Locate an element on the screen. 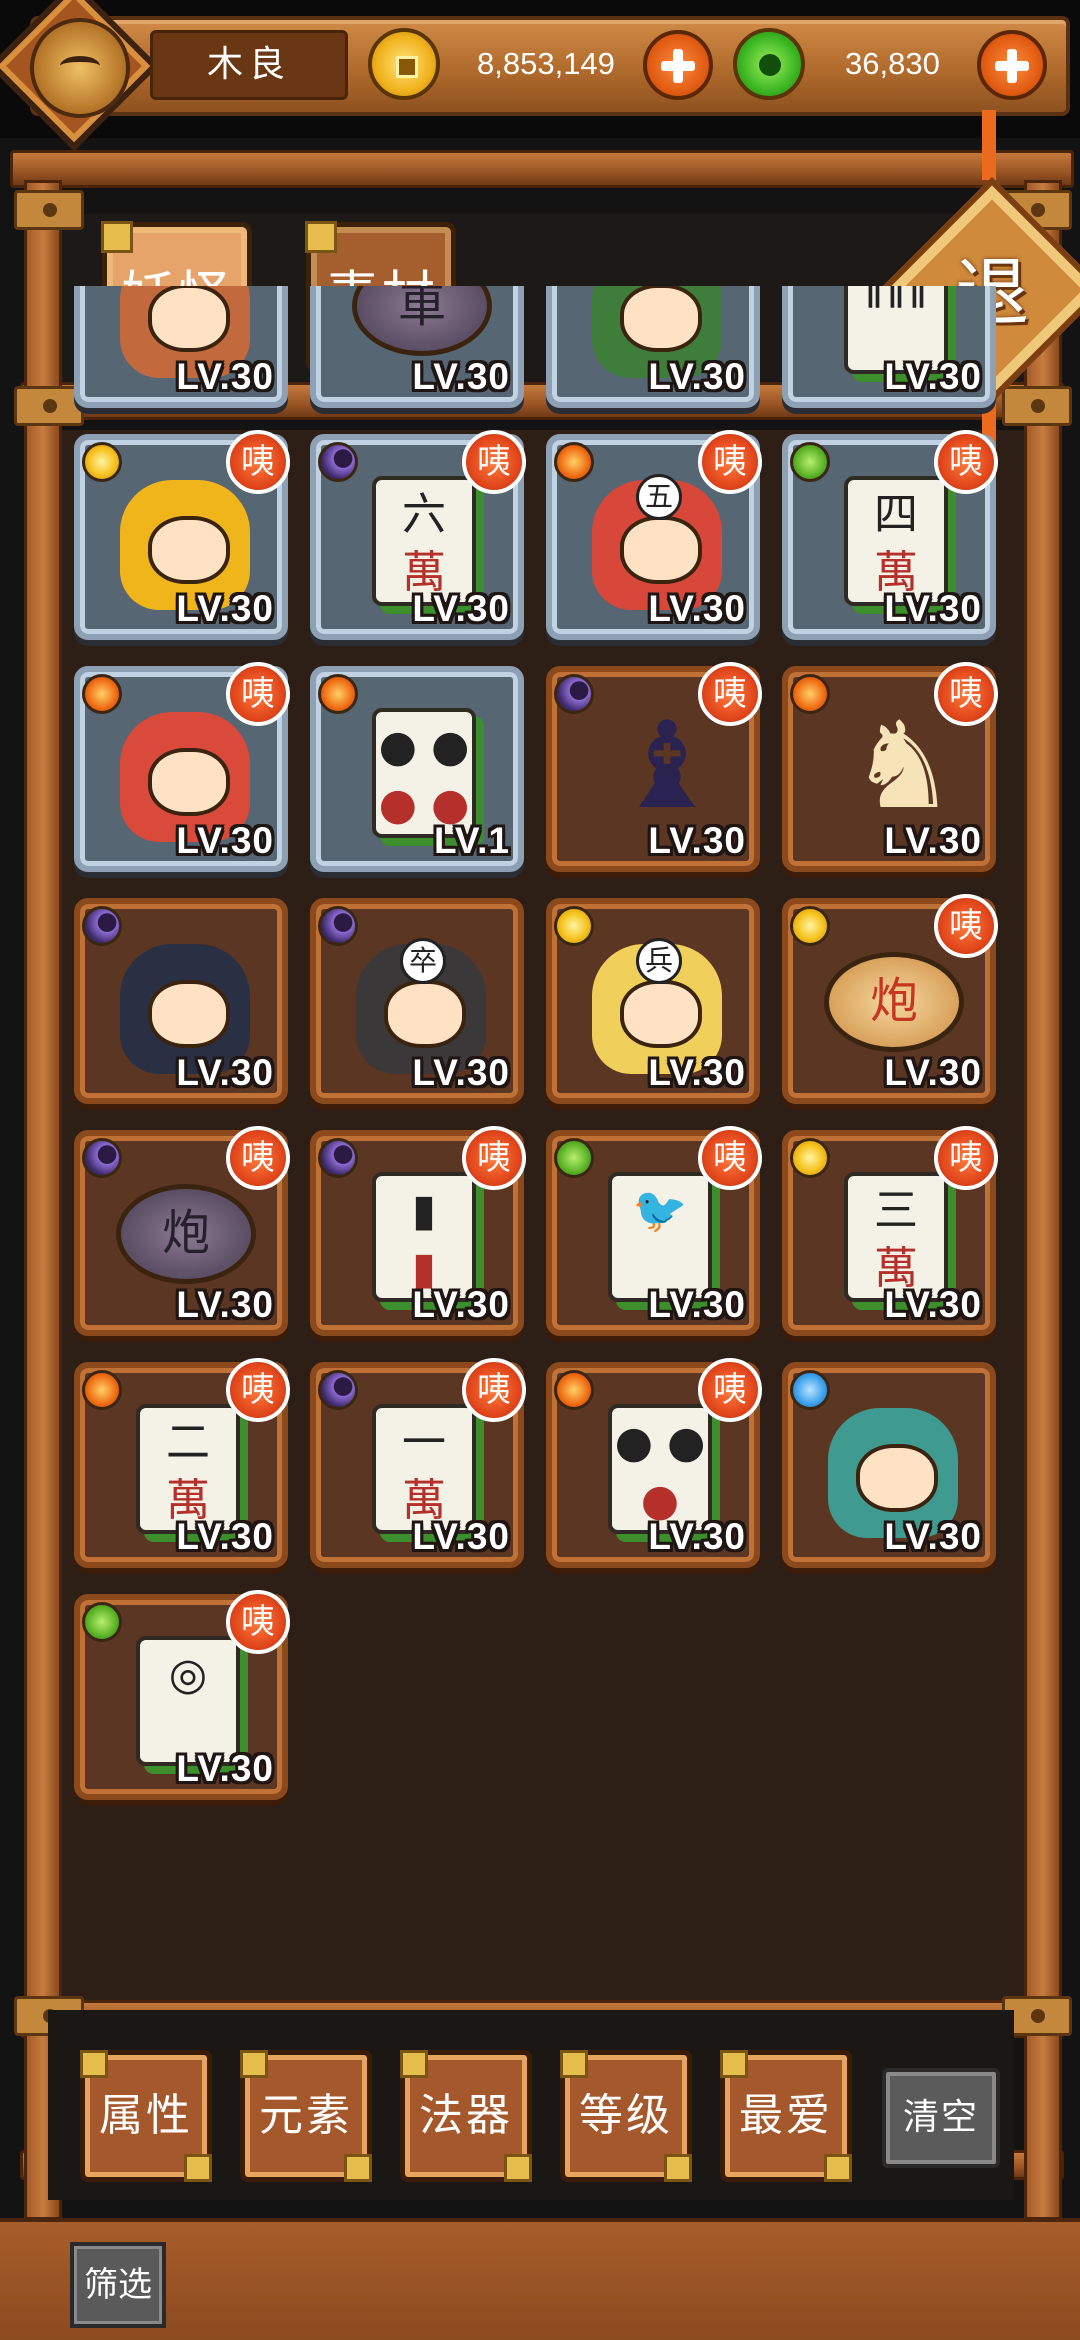 Image resolution: width=1080 pixels, height=2340 pixels. gold-amount: 8,853,149 is located at coordinates (546, 63).